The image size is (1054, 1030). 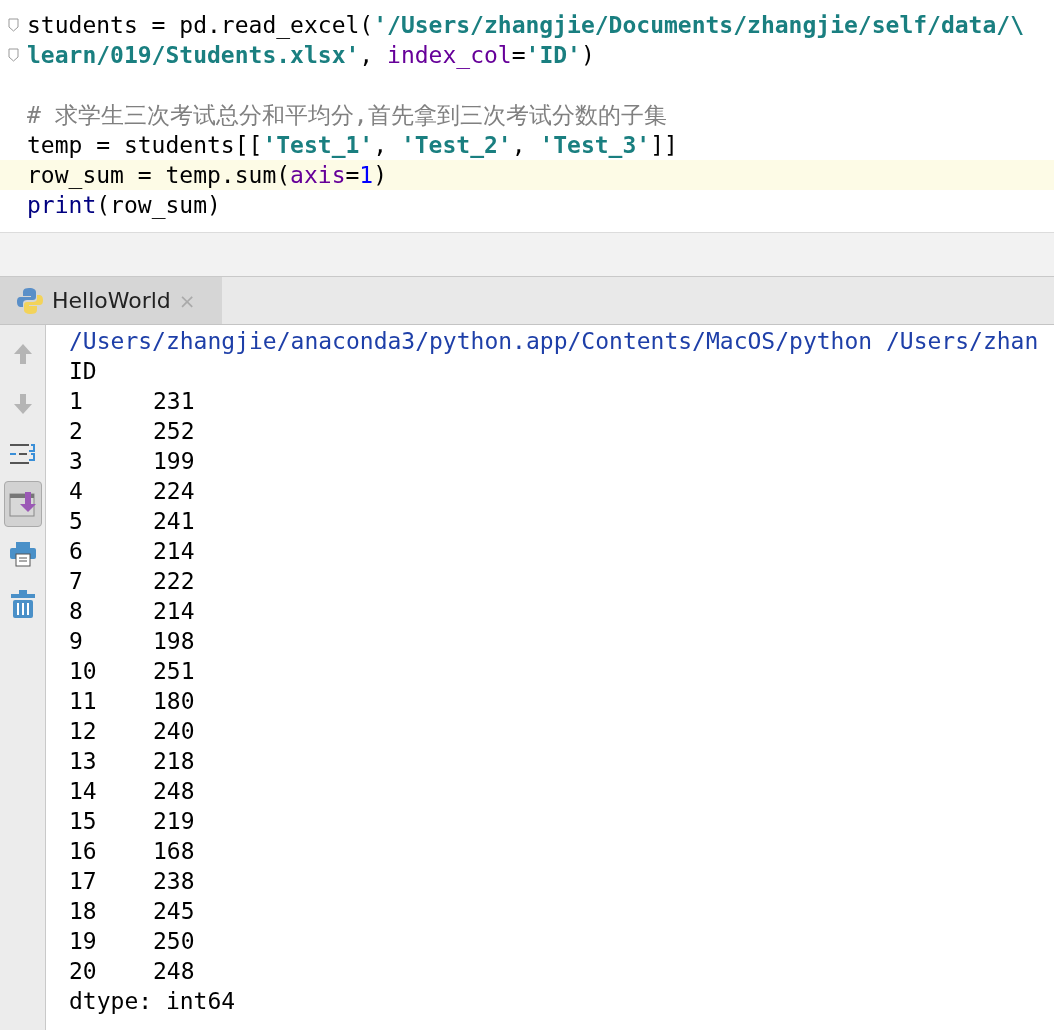 What do you see at coordinates (111, 300) in the screenshot?
I see `run-tab: HelloWorld ×` at bounding box center [111, 300].